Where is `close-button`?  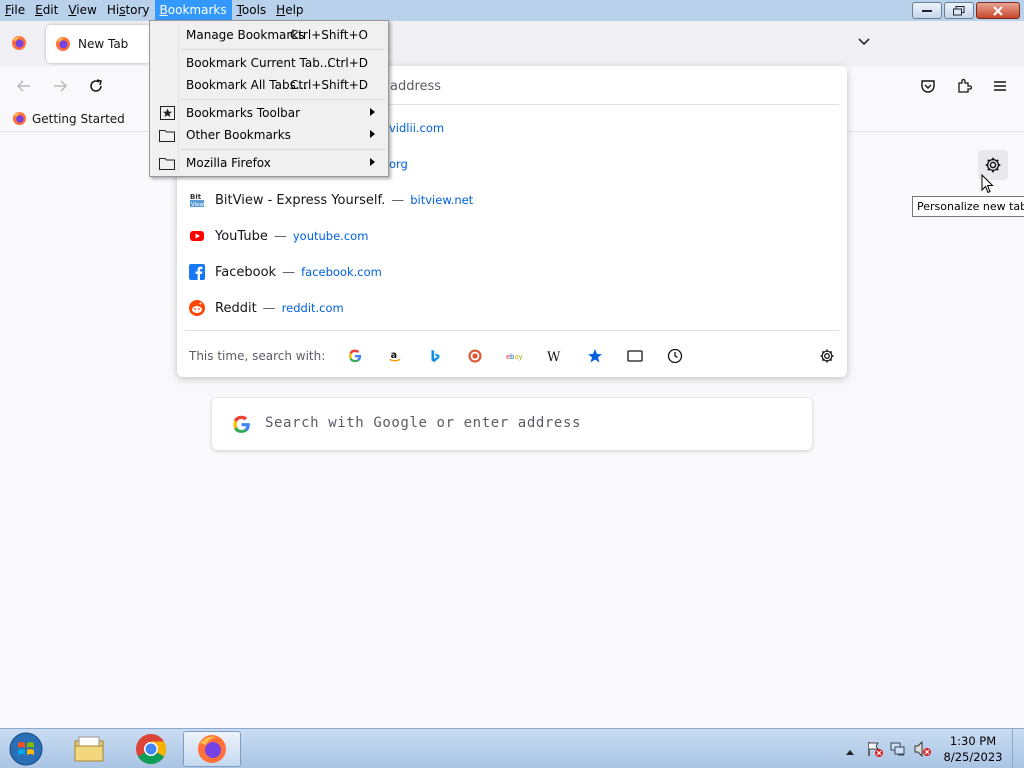 close-button is located at coordinates (998, 10).